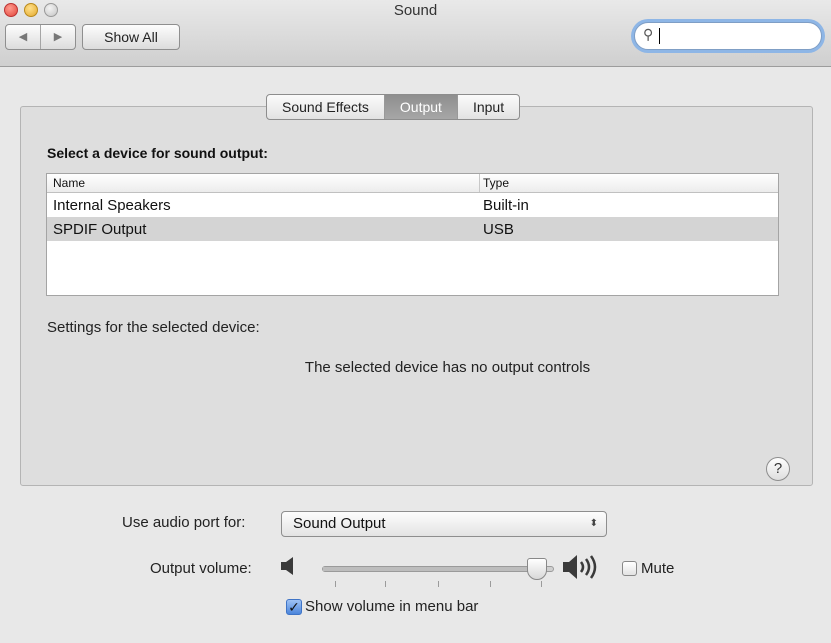 Image resolution: width=831 pixels, height=643 pixels. Describe the element at coordinates (657, 568) in the screenshot. I see `mute-label: Mute` at that location.